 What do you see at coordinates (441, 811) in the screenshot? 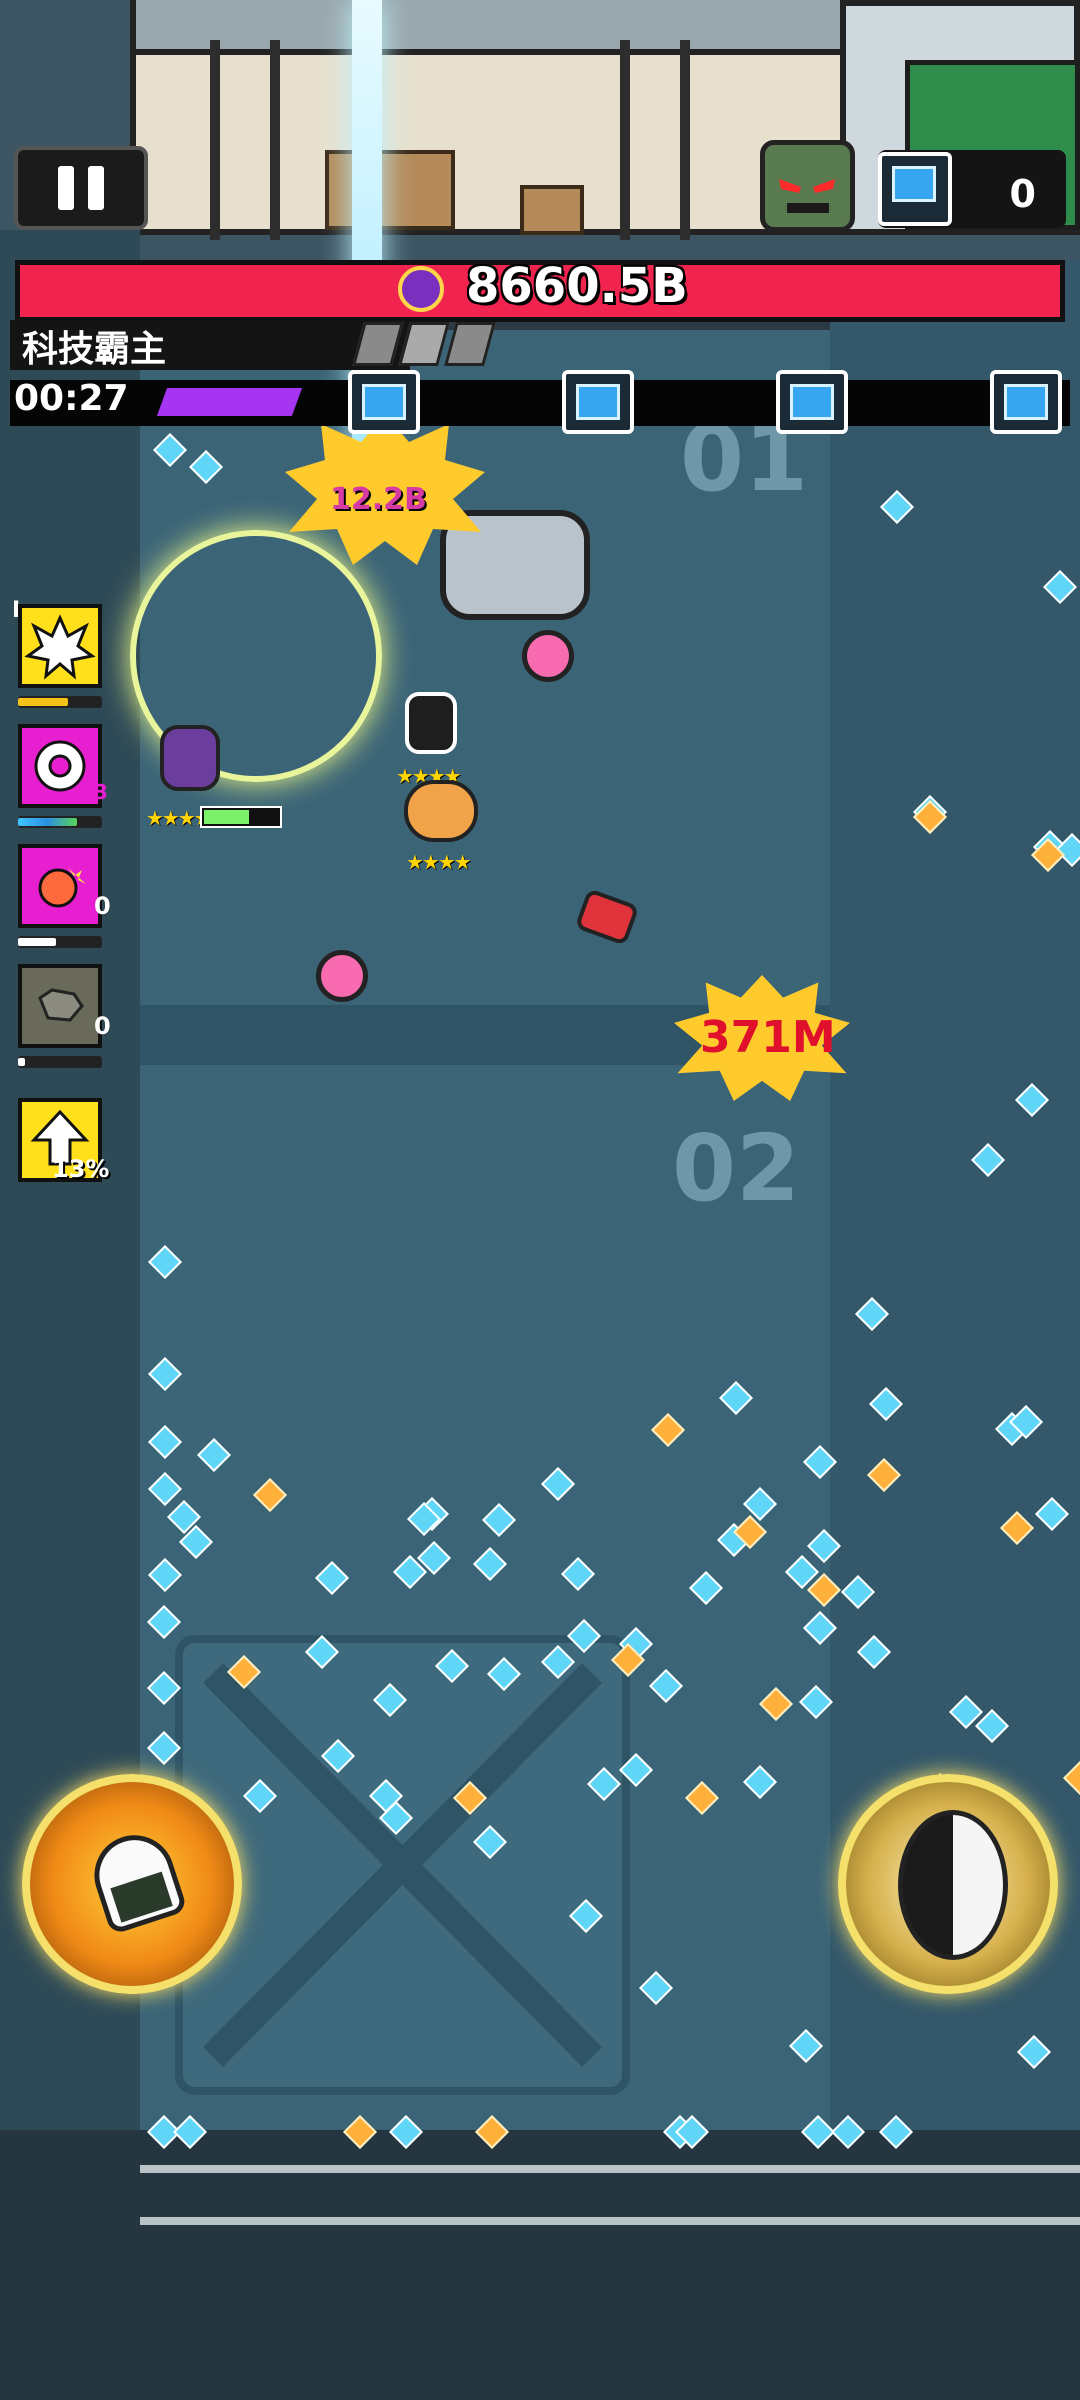
I see `dog-companion` at bounding box center [441, 811].